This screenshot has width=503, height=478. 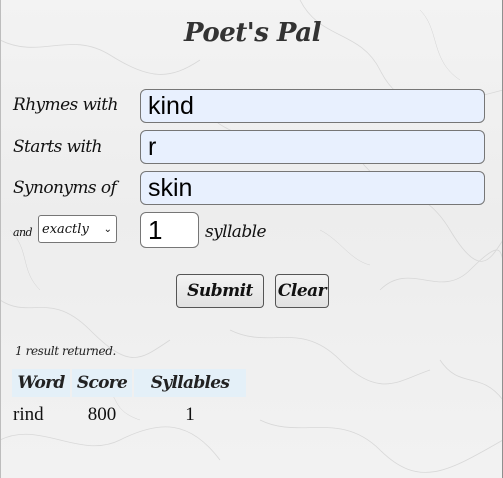 What do you see at coordinates (129, 397) in the screenshot?
I see `results-table: Word Score Syllables rind 800 1` at bounding box center [129, 397].